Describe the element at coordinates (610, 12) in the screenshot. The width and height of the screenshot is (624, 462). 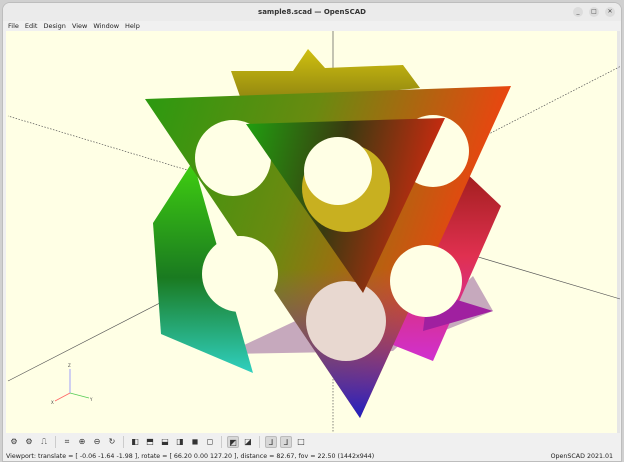
I see `close-button: ✕` at that location.